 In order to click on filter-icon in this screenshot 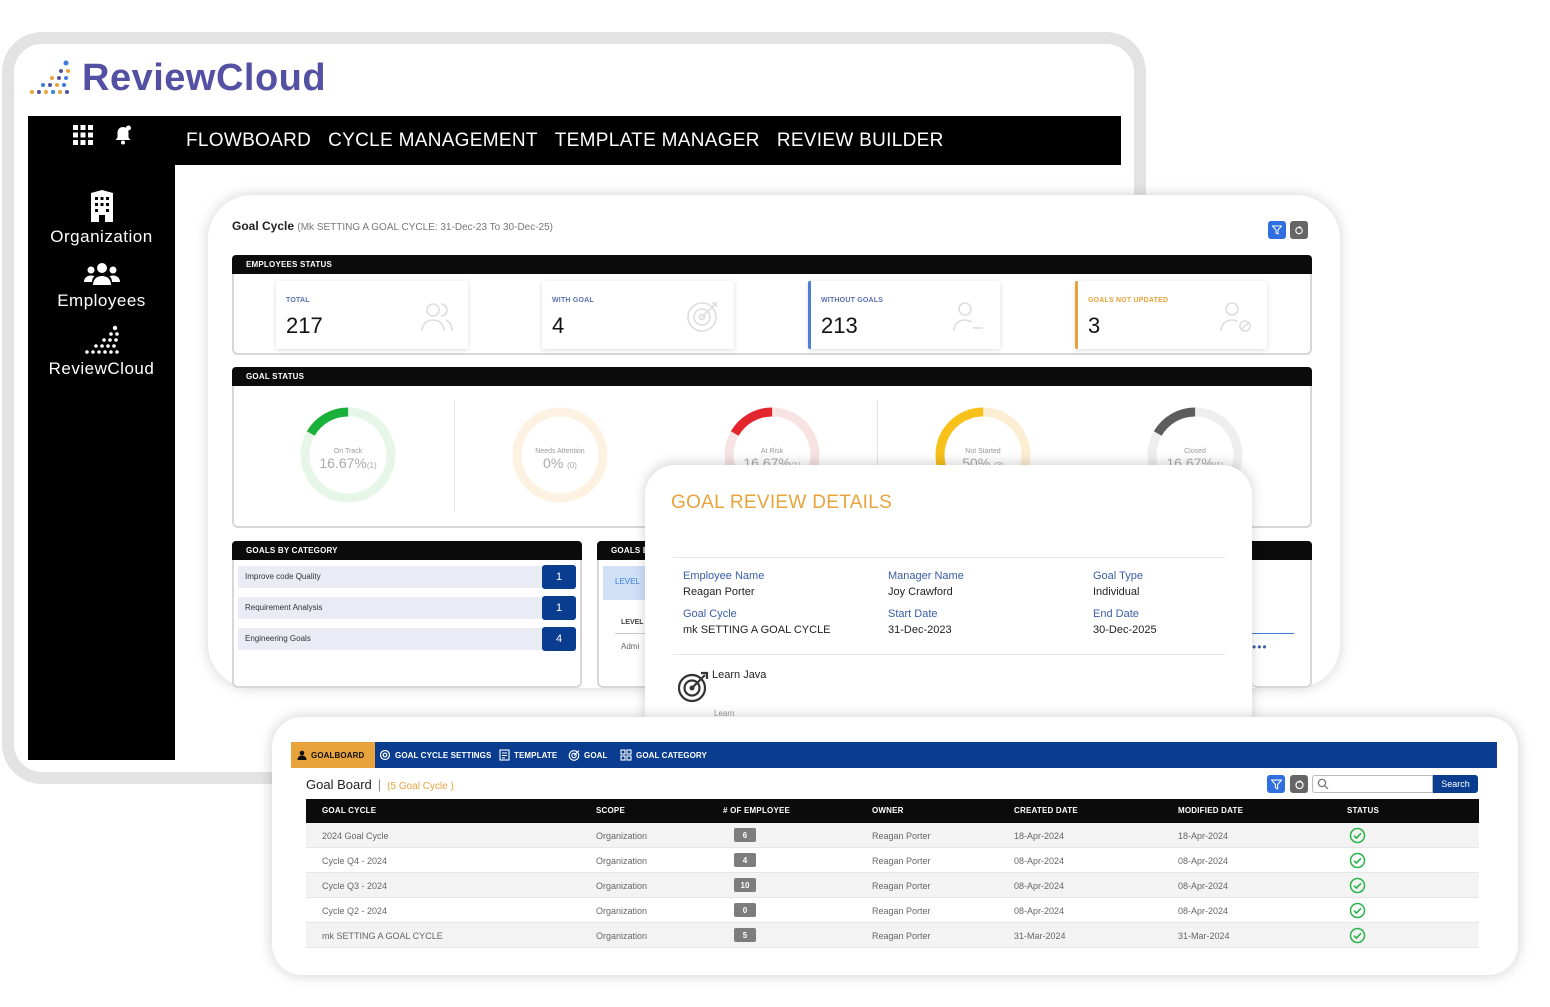, I will do `click(1276, 784)`.